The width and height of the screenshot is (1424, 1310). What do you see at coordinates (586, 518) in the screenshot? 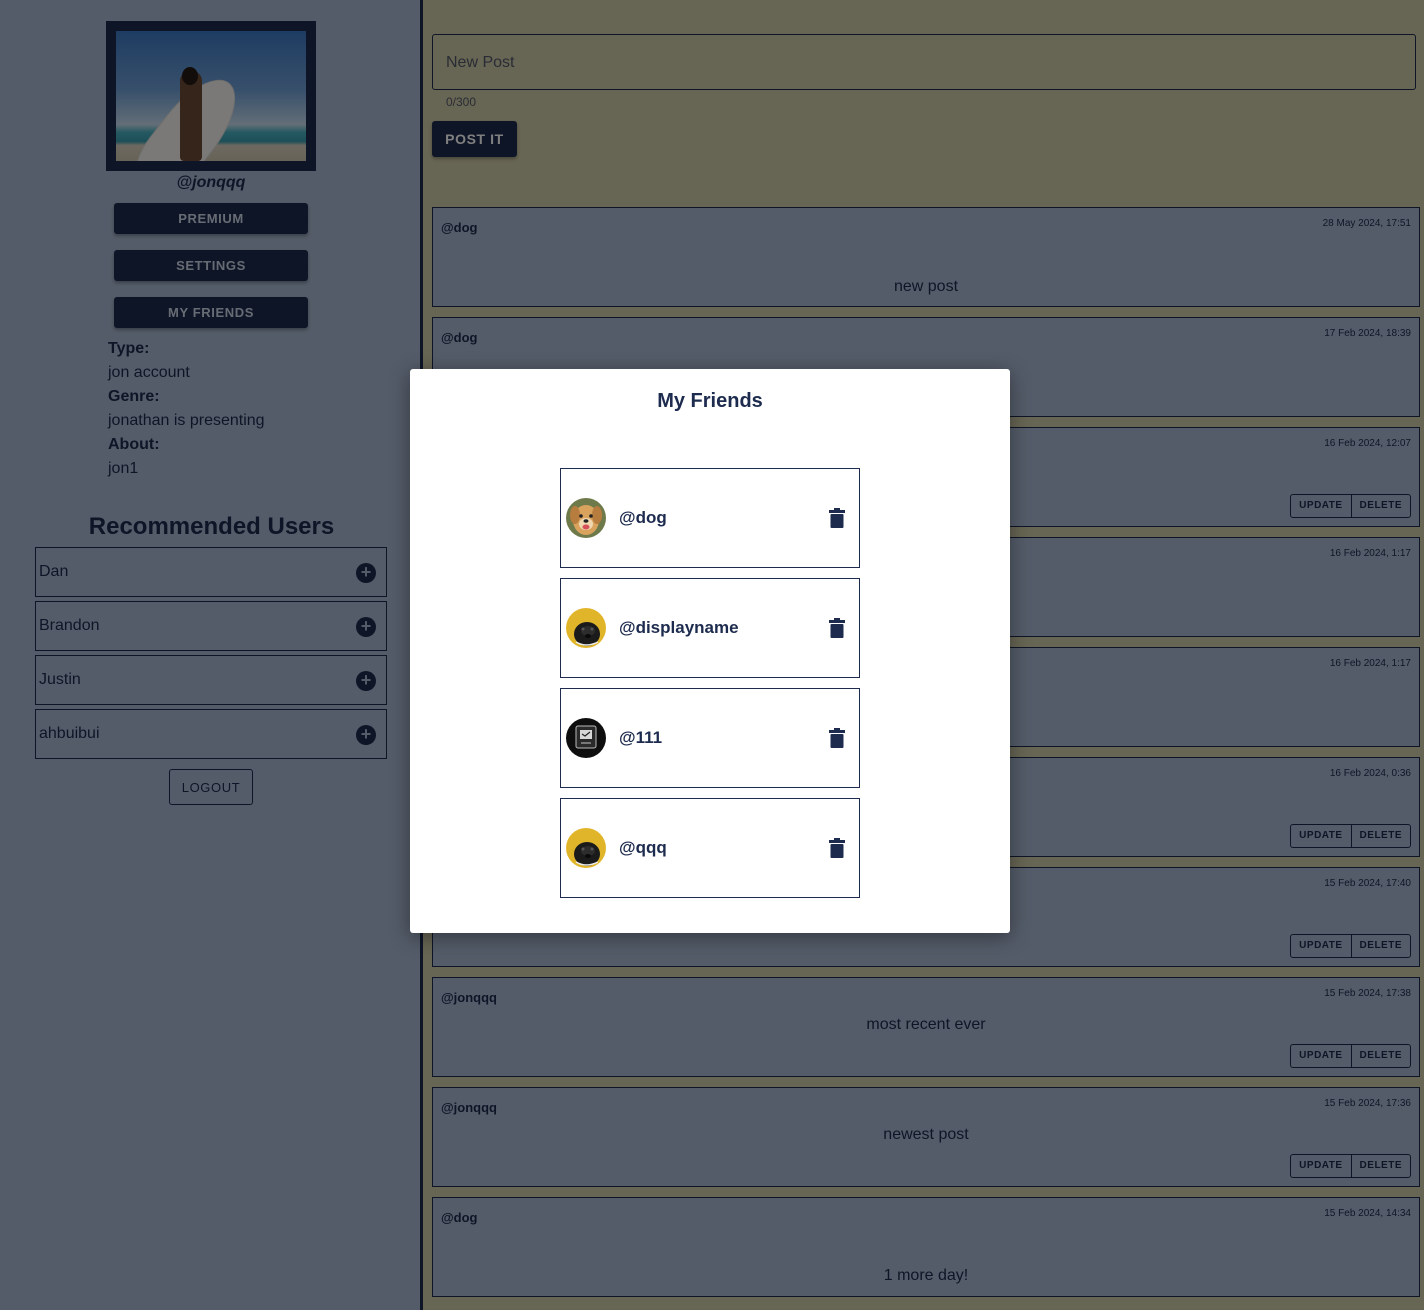
I see `dog-avatar` at bounding box center [586, 518].